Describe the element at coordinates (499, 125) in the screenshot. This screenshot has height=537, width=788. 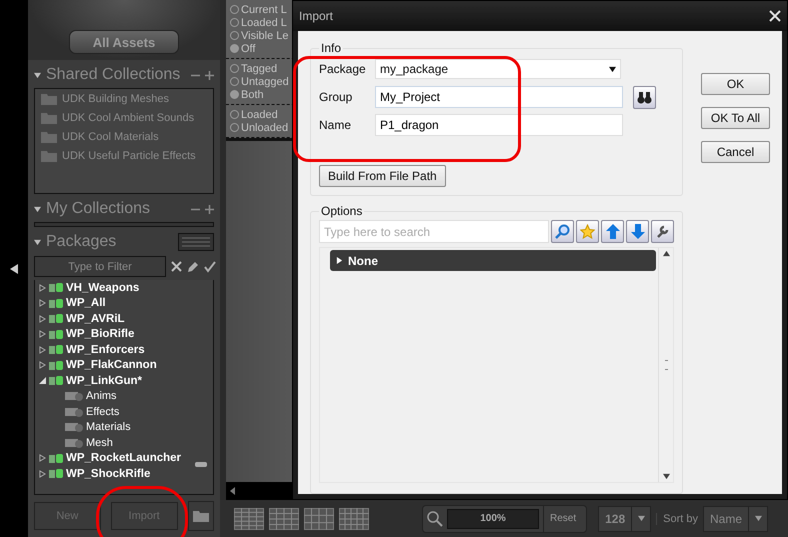
I see `input-field: P1_dragon` at that location.